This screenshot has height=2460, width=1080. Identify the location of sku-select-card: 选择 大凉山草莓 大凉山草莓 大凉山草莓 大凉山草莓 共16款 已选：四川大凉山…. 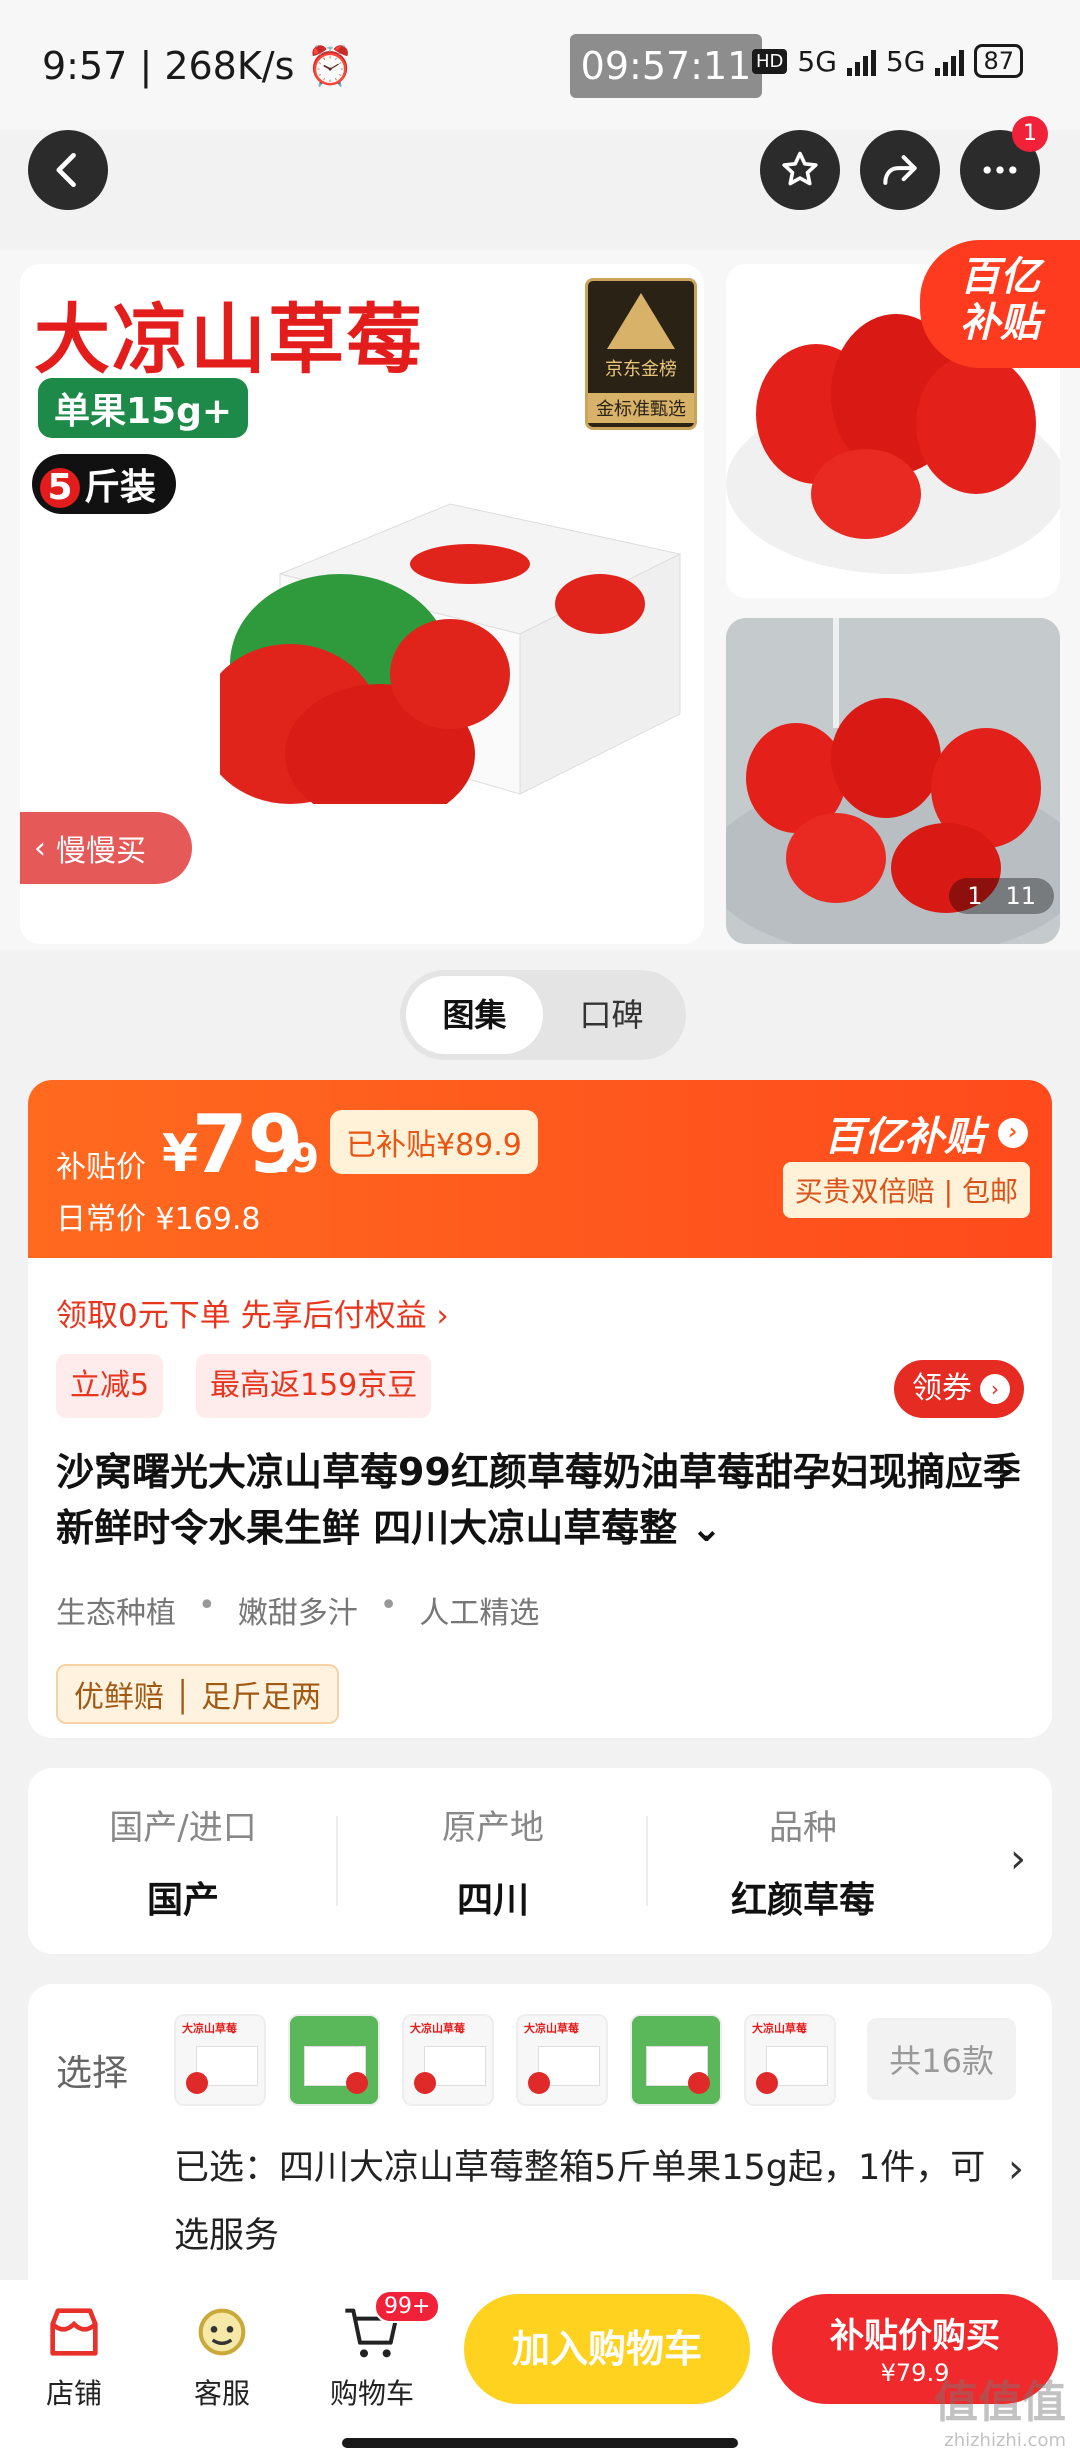
(540, 2134).